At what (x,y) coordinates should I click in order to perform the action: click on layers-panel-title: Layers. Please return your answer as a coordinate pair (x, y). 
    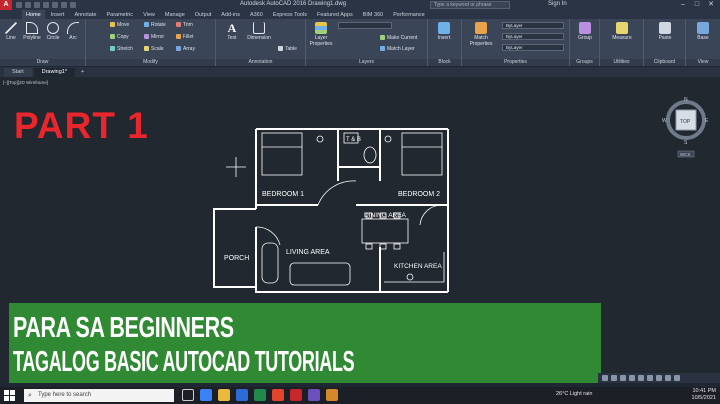
    Looking at the image, I should click on (366, 62).